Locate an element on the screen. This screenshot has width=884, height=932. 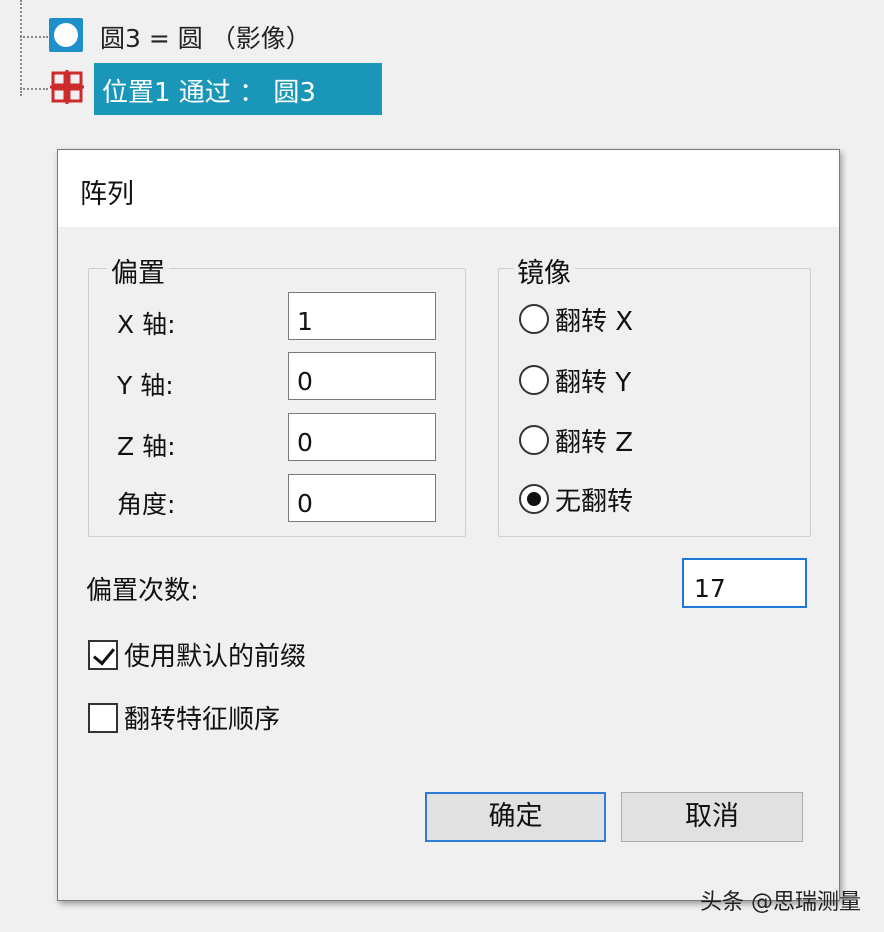
y-axis-label: Y 轴: is located at coordinates (145, 385).